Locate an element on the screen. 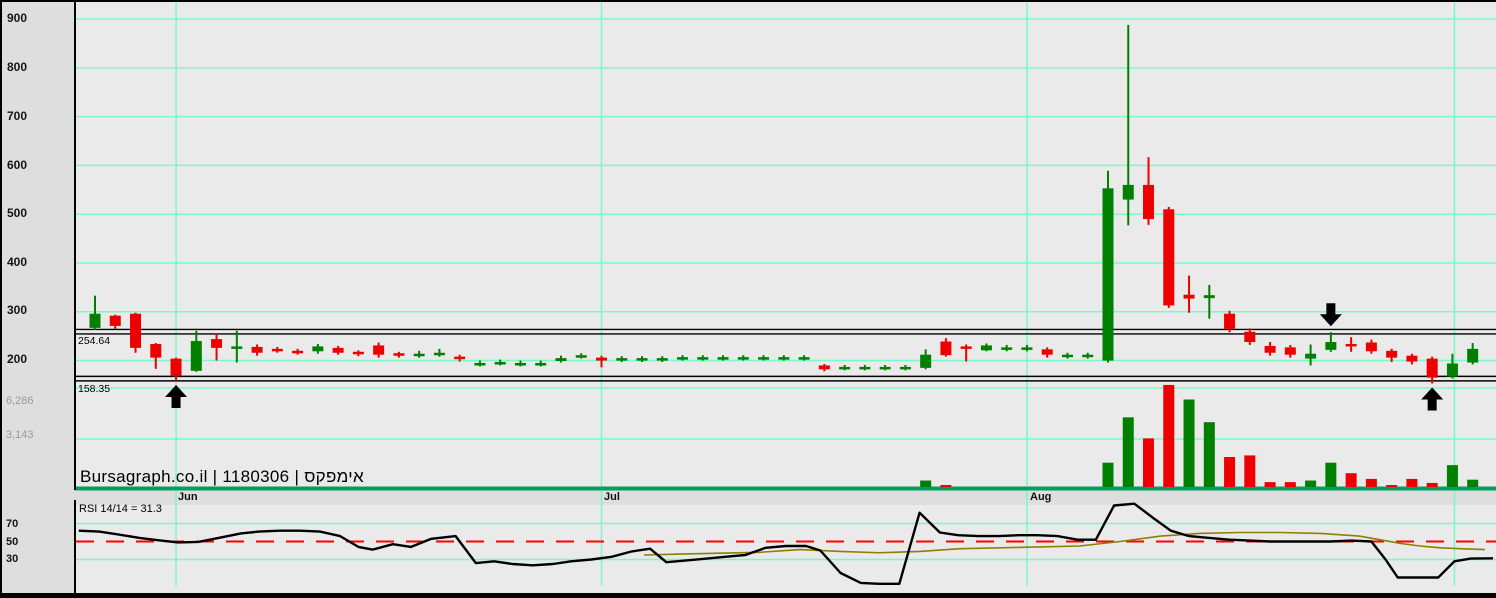 This screenshot has width=1496, height=598. rsi-axis-label-30: 30 is located at coordinates (12, 559).